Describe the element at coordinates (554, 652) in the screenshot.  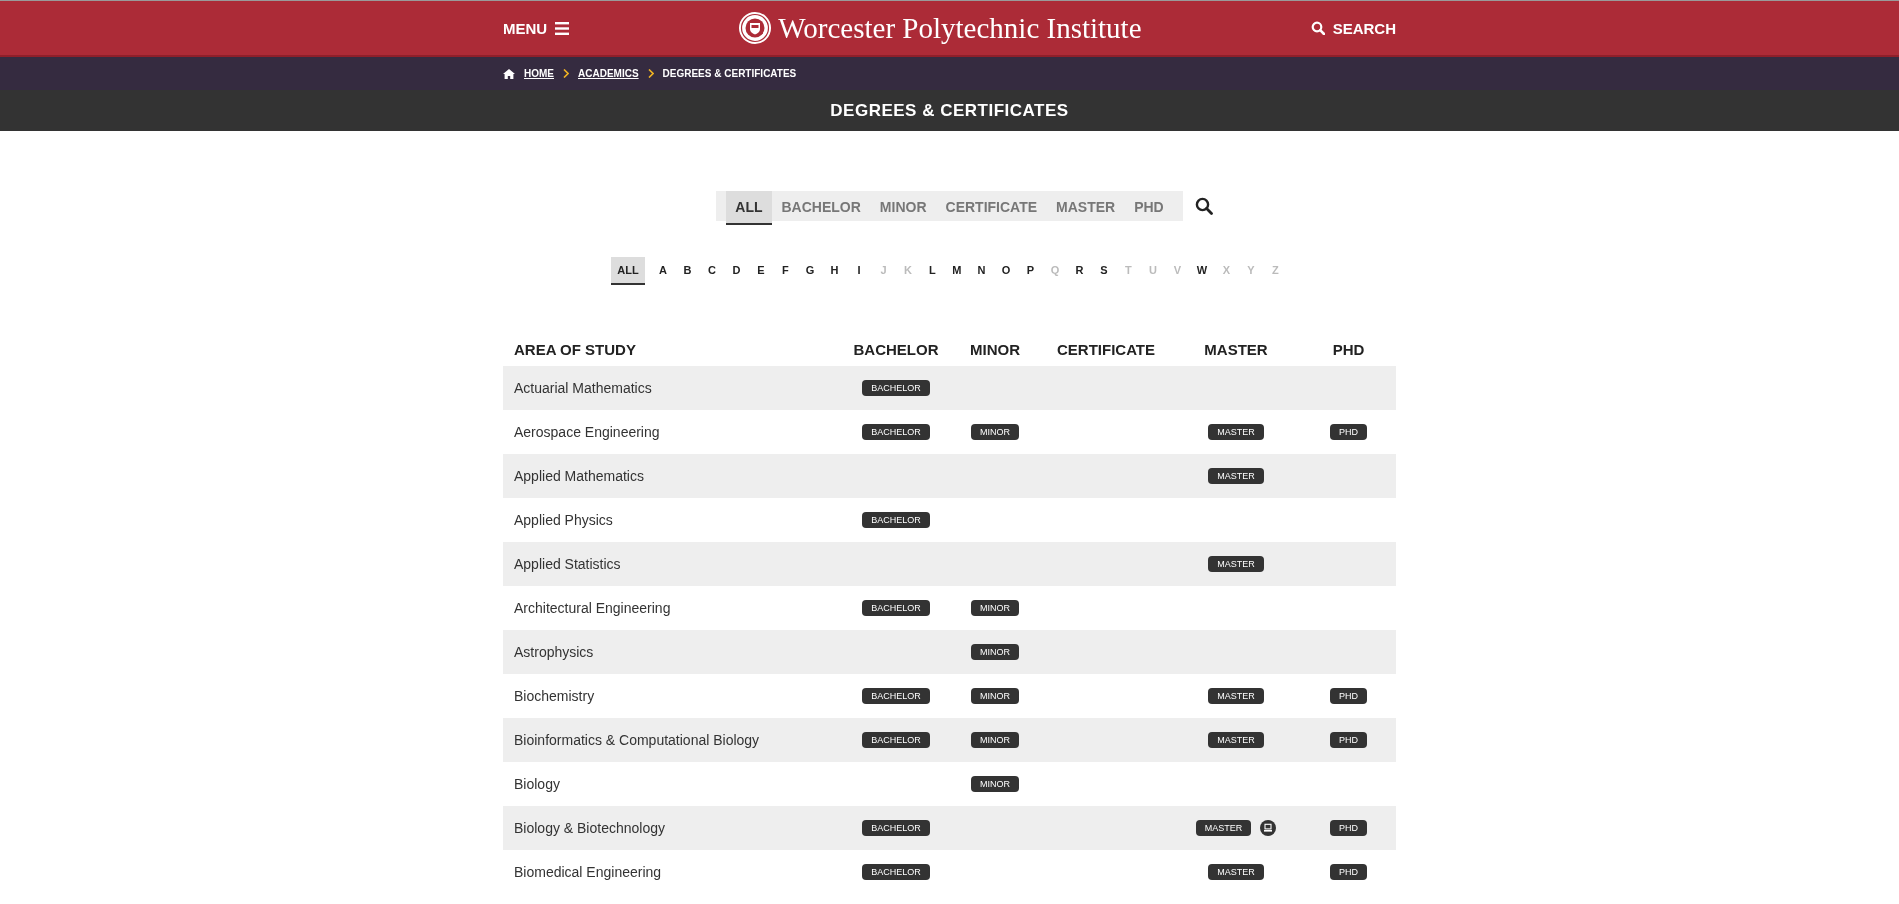
I see `area-of-study: Astrophysics` at that location.